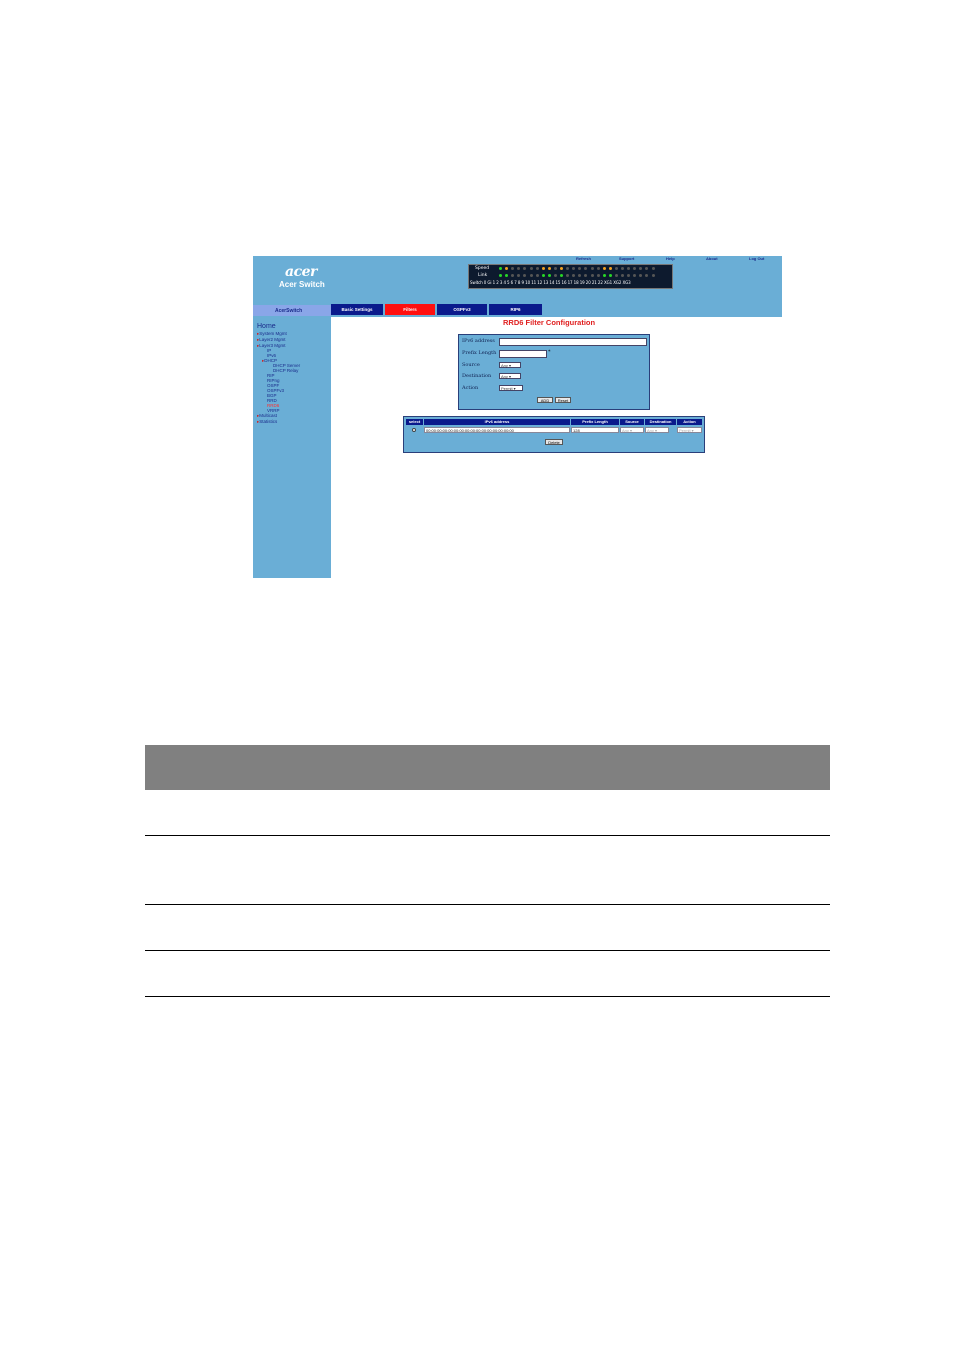  Describe the element at coordinates (595, 422) in the screenshot. I see `col-prefix-length: Prefix Length` at that location.